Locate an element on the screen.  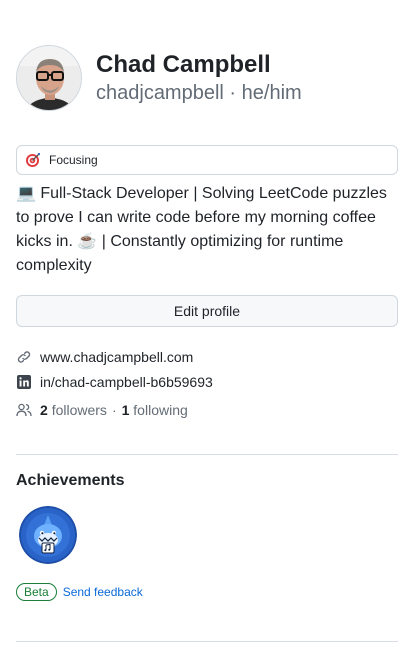
profile-header: Chad Campbell chadjcampbell · he/him is located at coordinates (159, 78).